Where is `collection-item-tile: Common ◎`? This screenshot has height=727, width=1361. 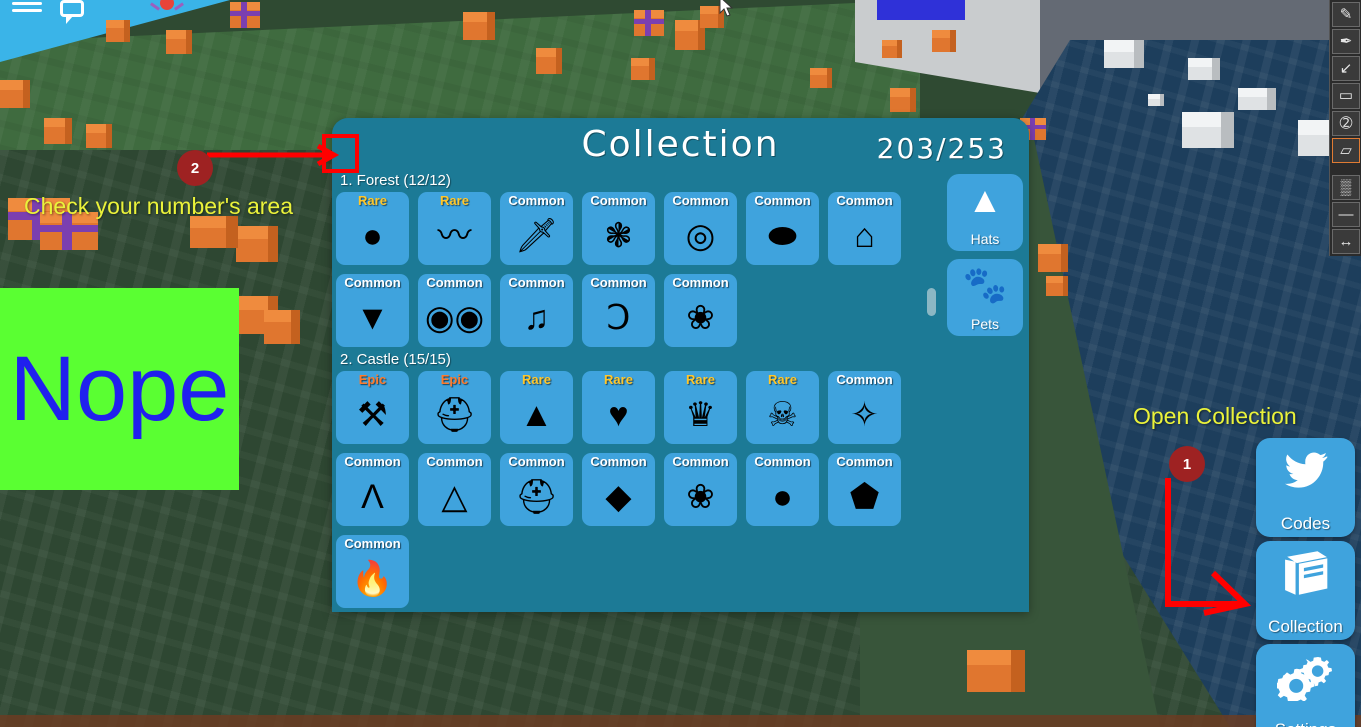
collection-item-tile: Common ◎ is located at coordinates (700, 228).